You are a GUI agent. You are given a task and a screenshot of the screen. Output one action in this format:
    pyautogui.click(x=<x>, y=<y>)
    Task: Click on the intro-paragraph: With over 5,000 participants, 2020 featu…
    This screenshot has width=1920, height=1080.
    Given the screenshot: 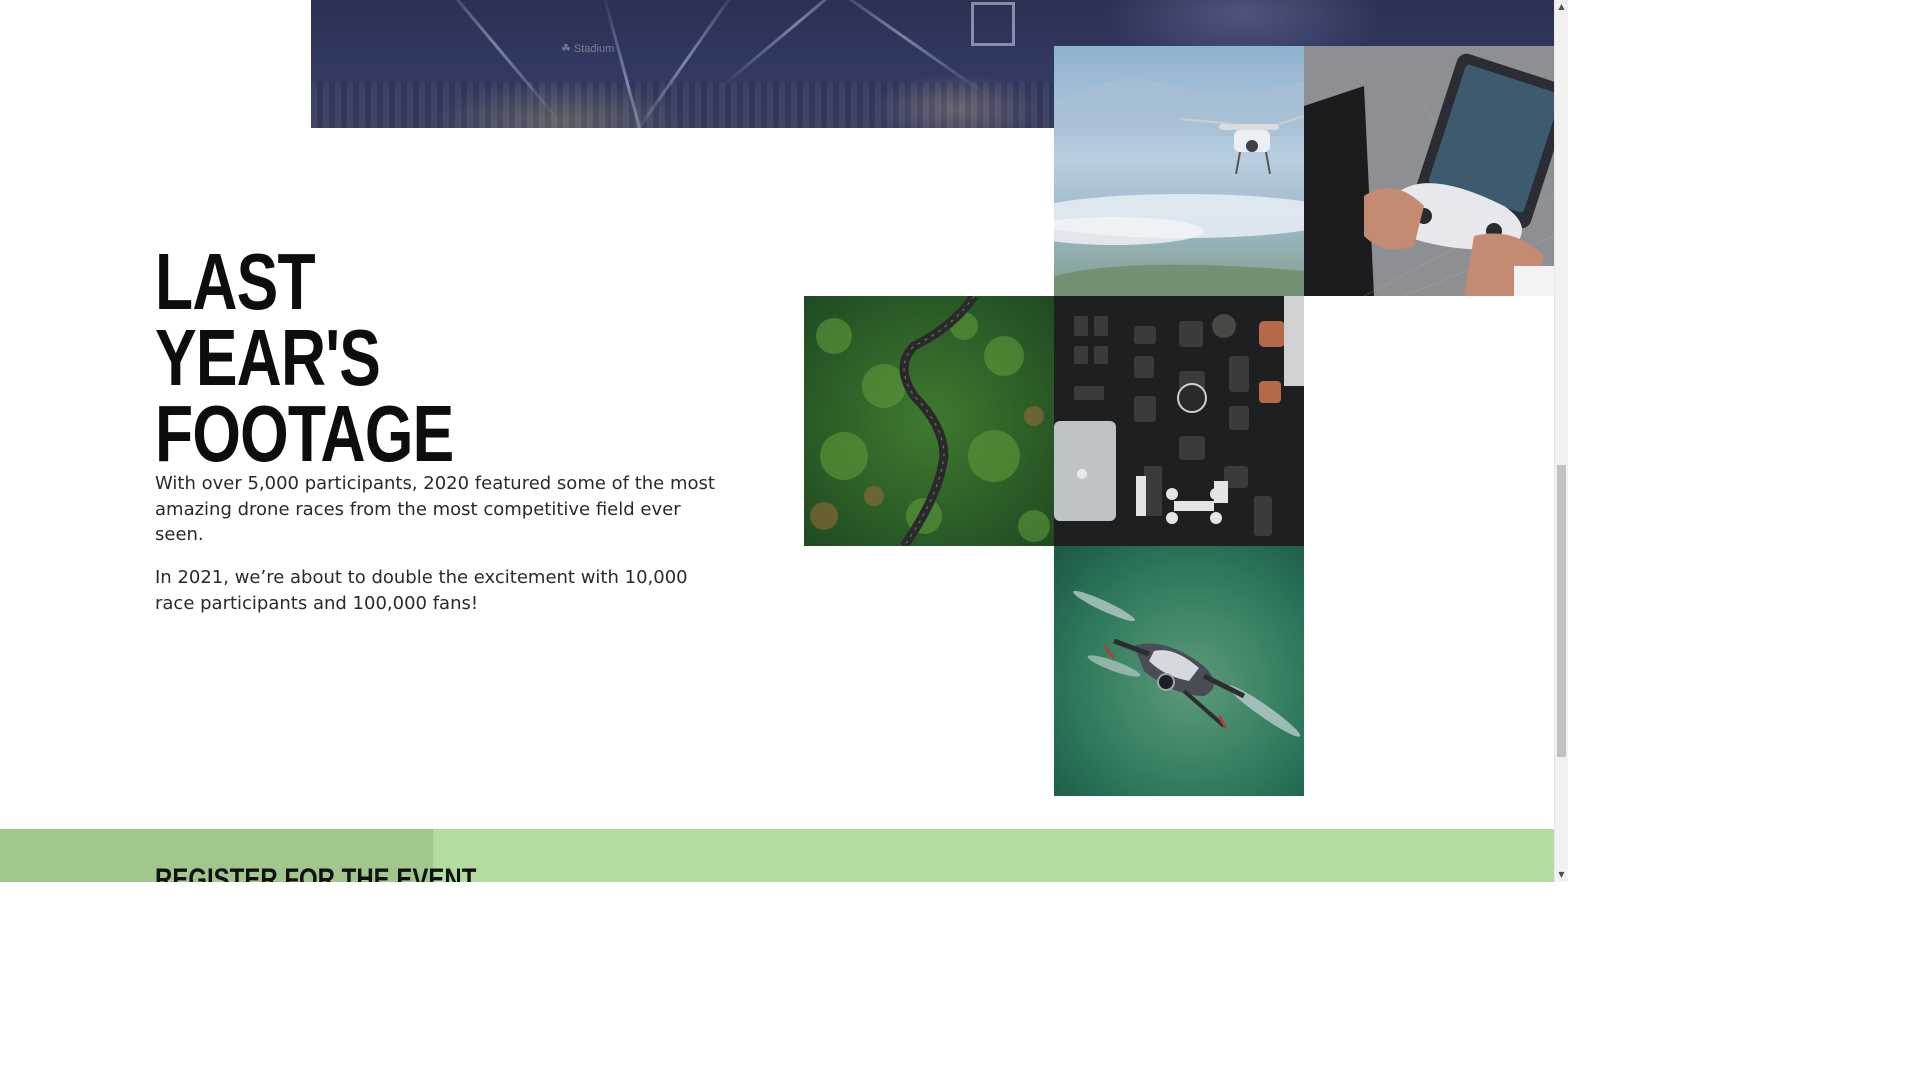 What is the action you would take?
    pyautogui.click(x=435, y=509)
    